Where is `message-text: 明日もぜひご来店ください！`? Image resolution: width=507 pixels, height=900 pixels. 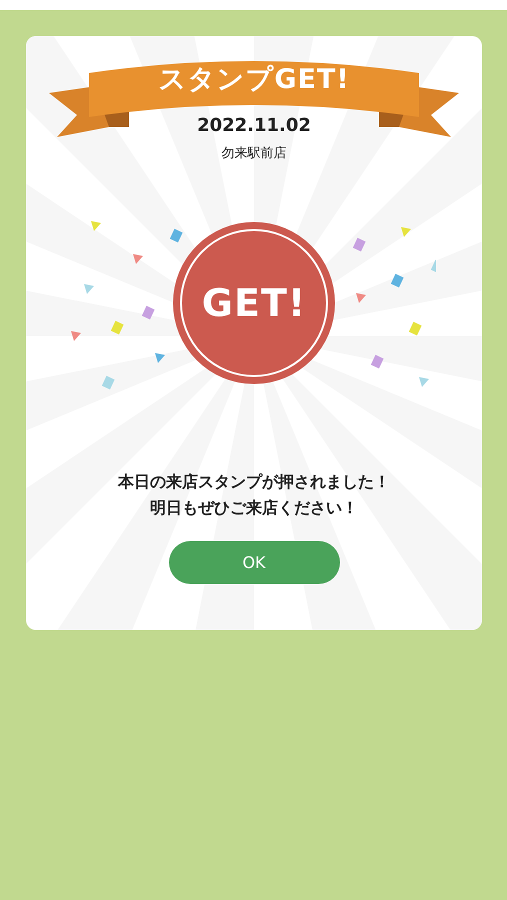 message-text: 明日もぜひご来店ください！ is located at coordinates (254, 508).